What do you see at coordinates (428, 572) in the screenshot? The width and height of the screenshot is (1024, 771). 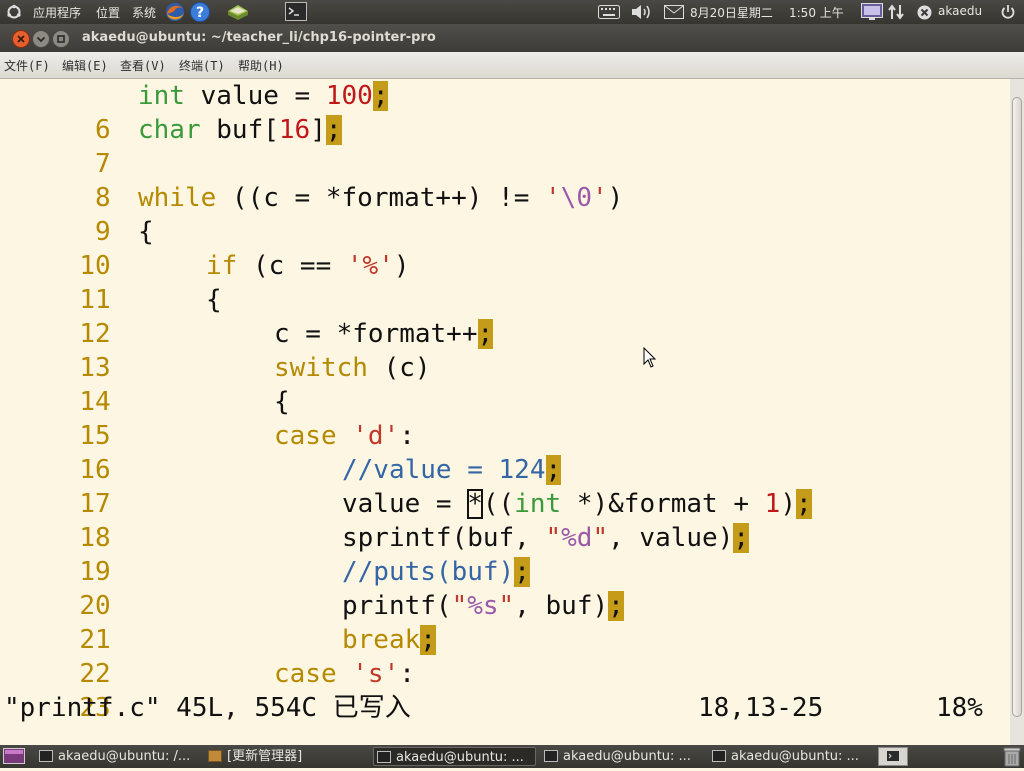 I see `code-token: //puts(buf)` at bounding box center [428, 572].